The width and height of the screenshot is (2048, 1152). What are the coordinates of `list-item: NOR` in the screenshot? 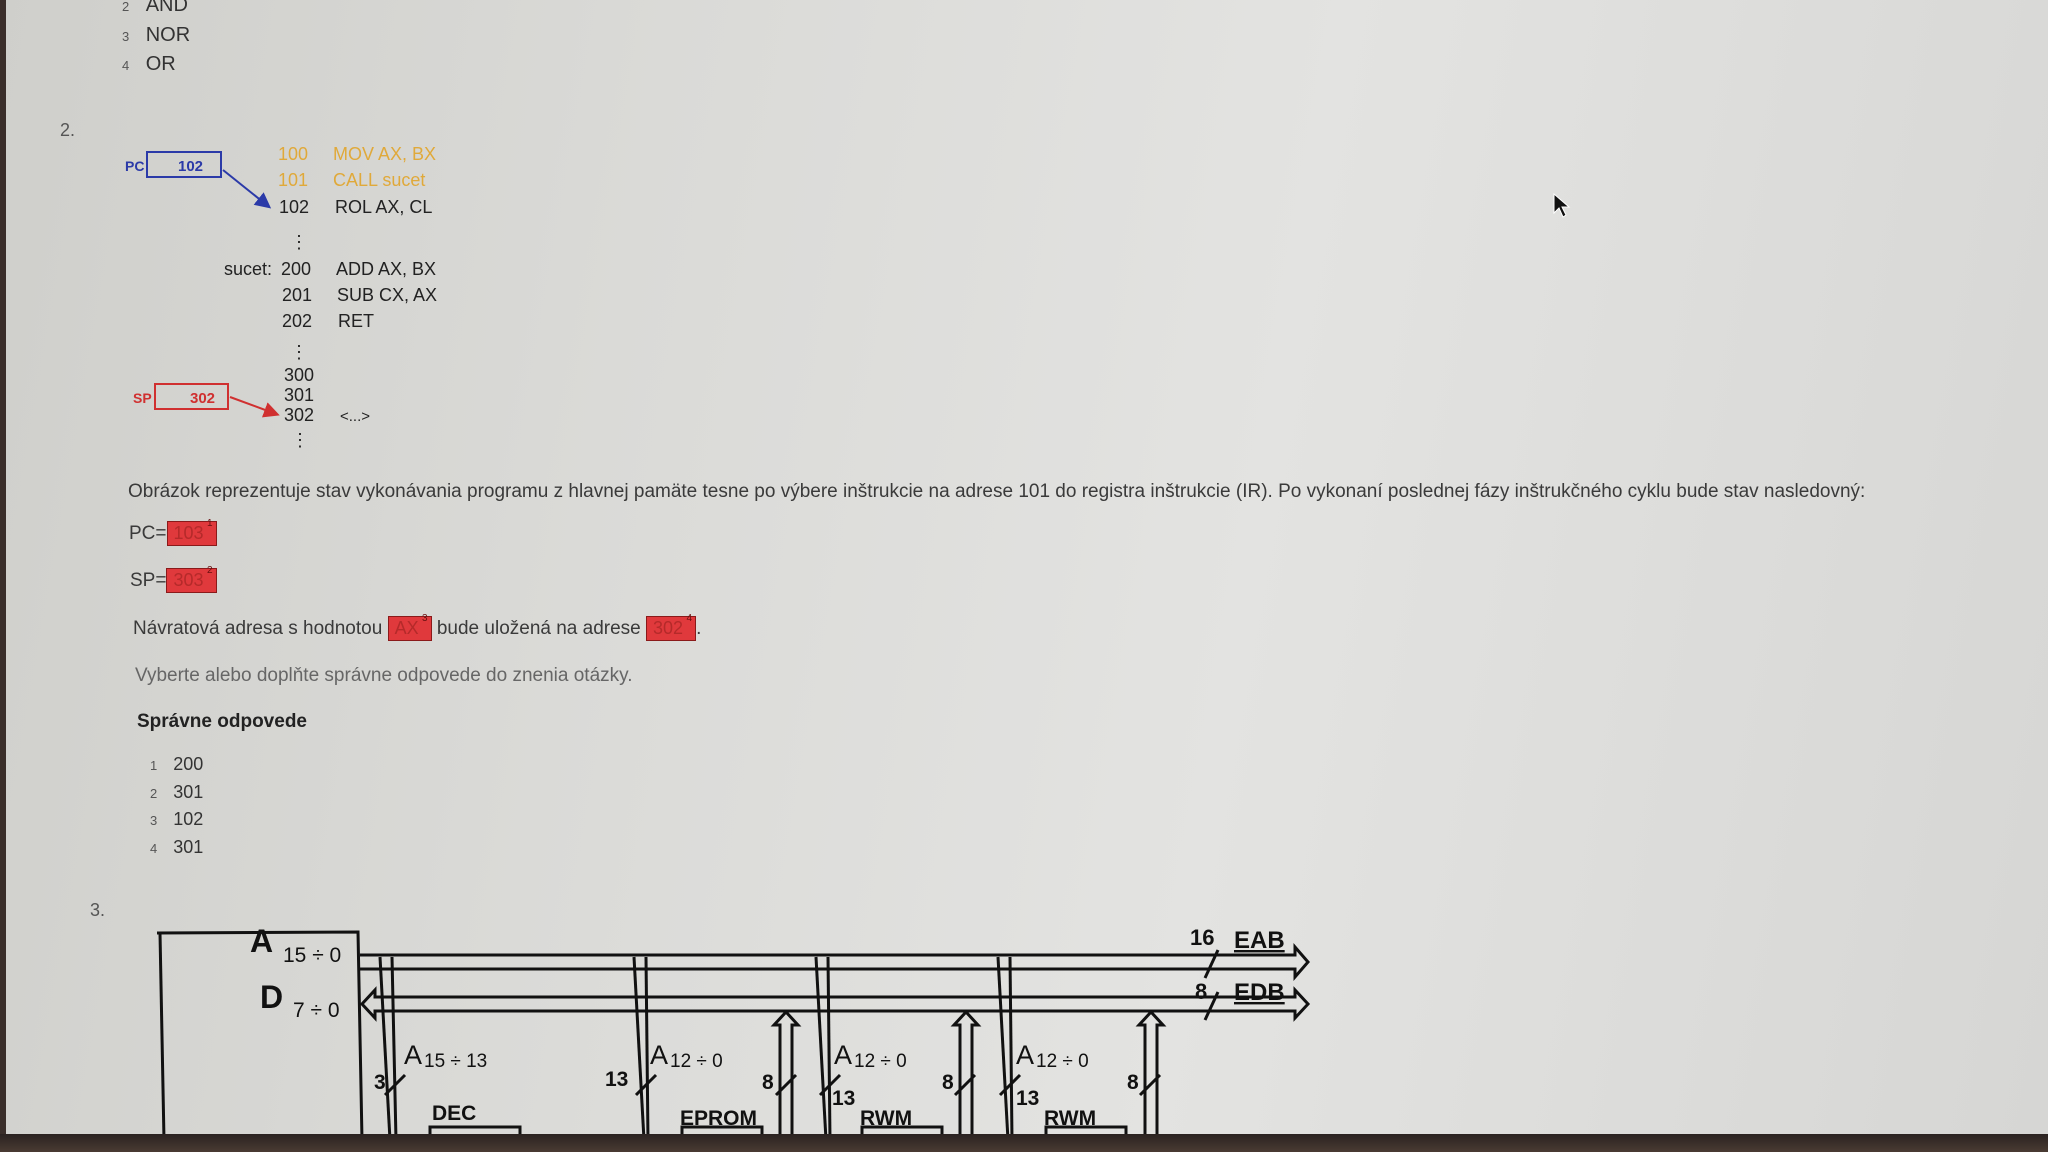 It's located at (168, 35).